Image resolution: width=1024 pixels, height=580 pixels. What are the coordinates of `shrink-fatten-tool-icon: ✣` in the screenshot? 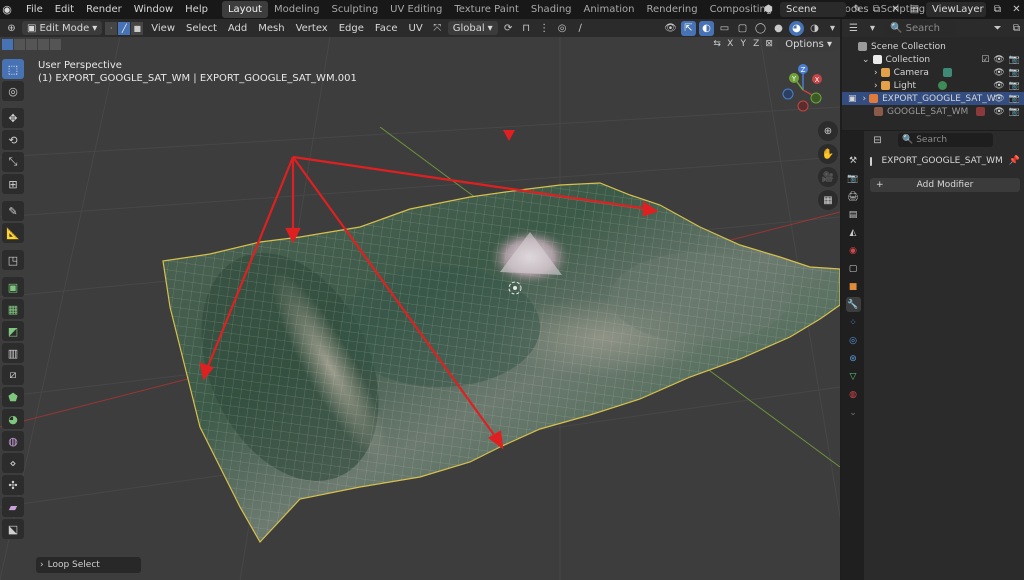 It's located at (13, 485).